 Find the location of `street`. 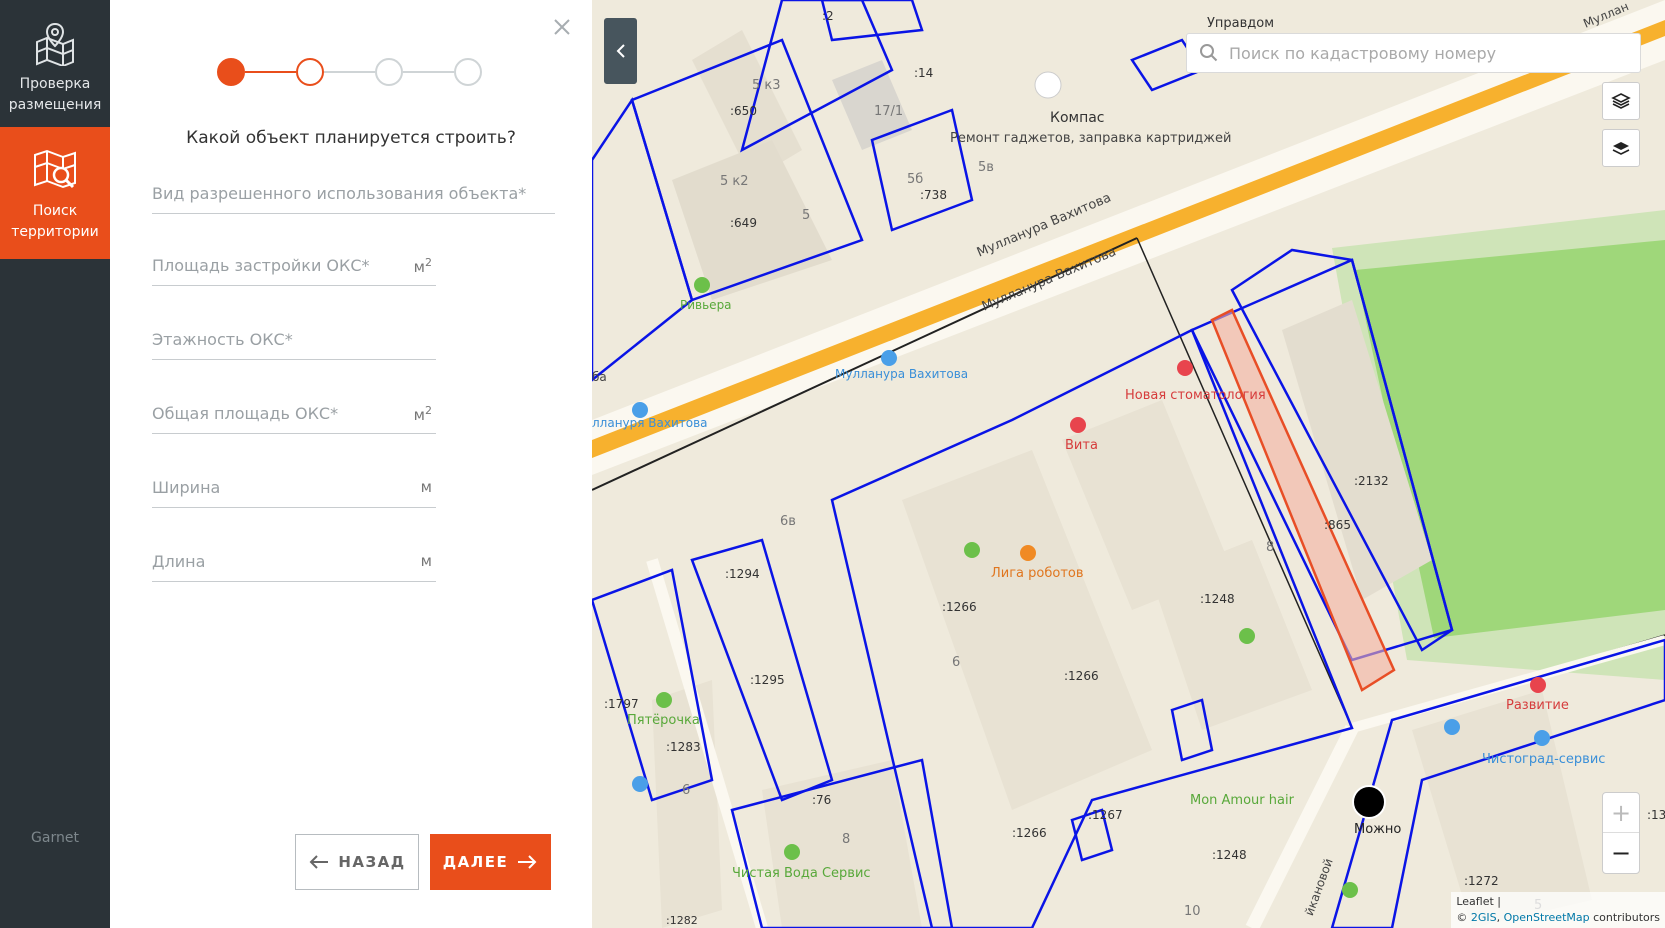

street is located at coordinates (1302, 826).